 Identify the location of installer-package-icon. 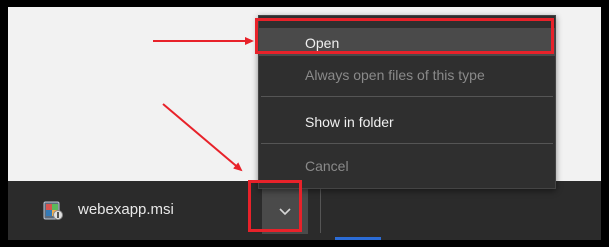
(53, 210).